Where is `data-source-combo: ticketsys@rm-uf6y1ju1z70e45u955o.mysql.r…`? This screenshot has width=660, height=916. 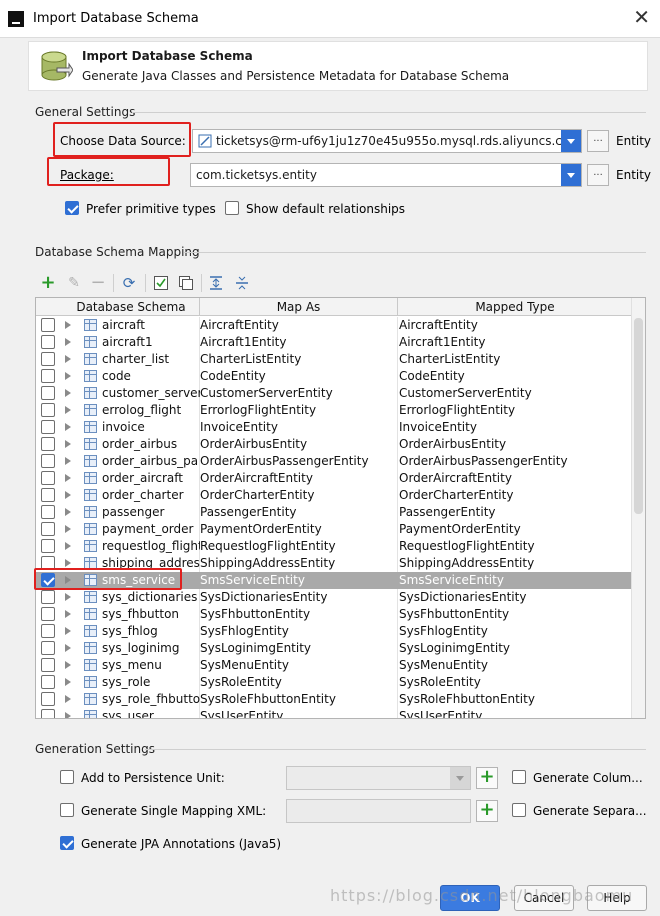 data-source-combo: ticketsys@rm-uf6y1ju1z70e45u955o.mysql.r… is located at coordinates (387, 141).